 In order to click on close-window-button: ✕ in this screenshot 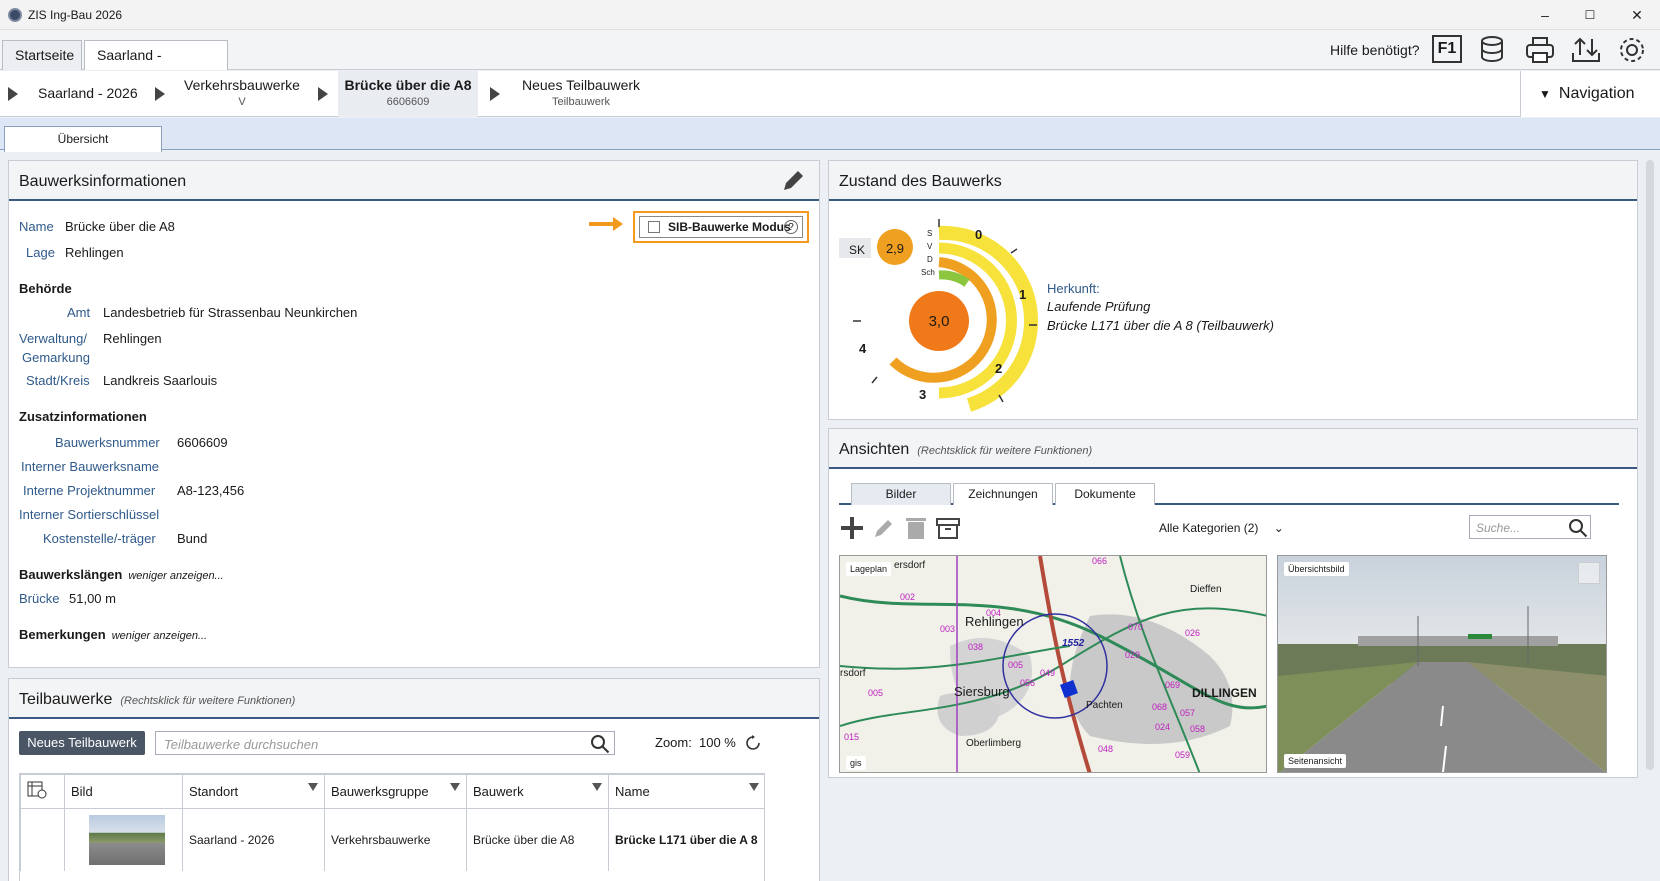, I will do `click(1637, 15)`.